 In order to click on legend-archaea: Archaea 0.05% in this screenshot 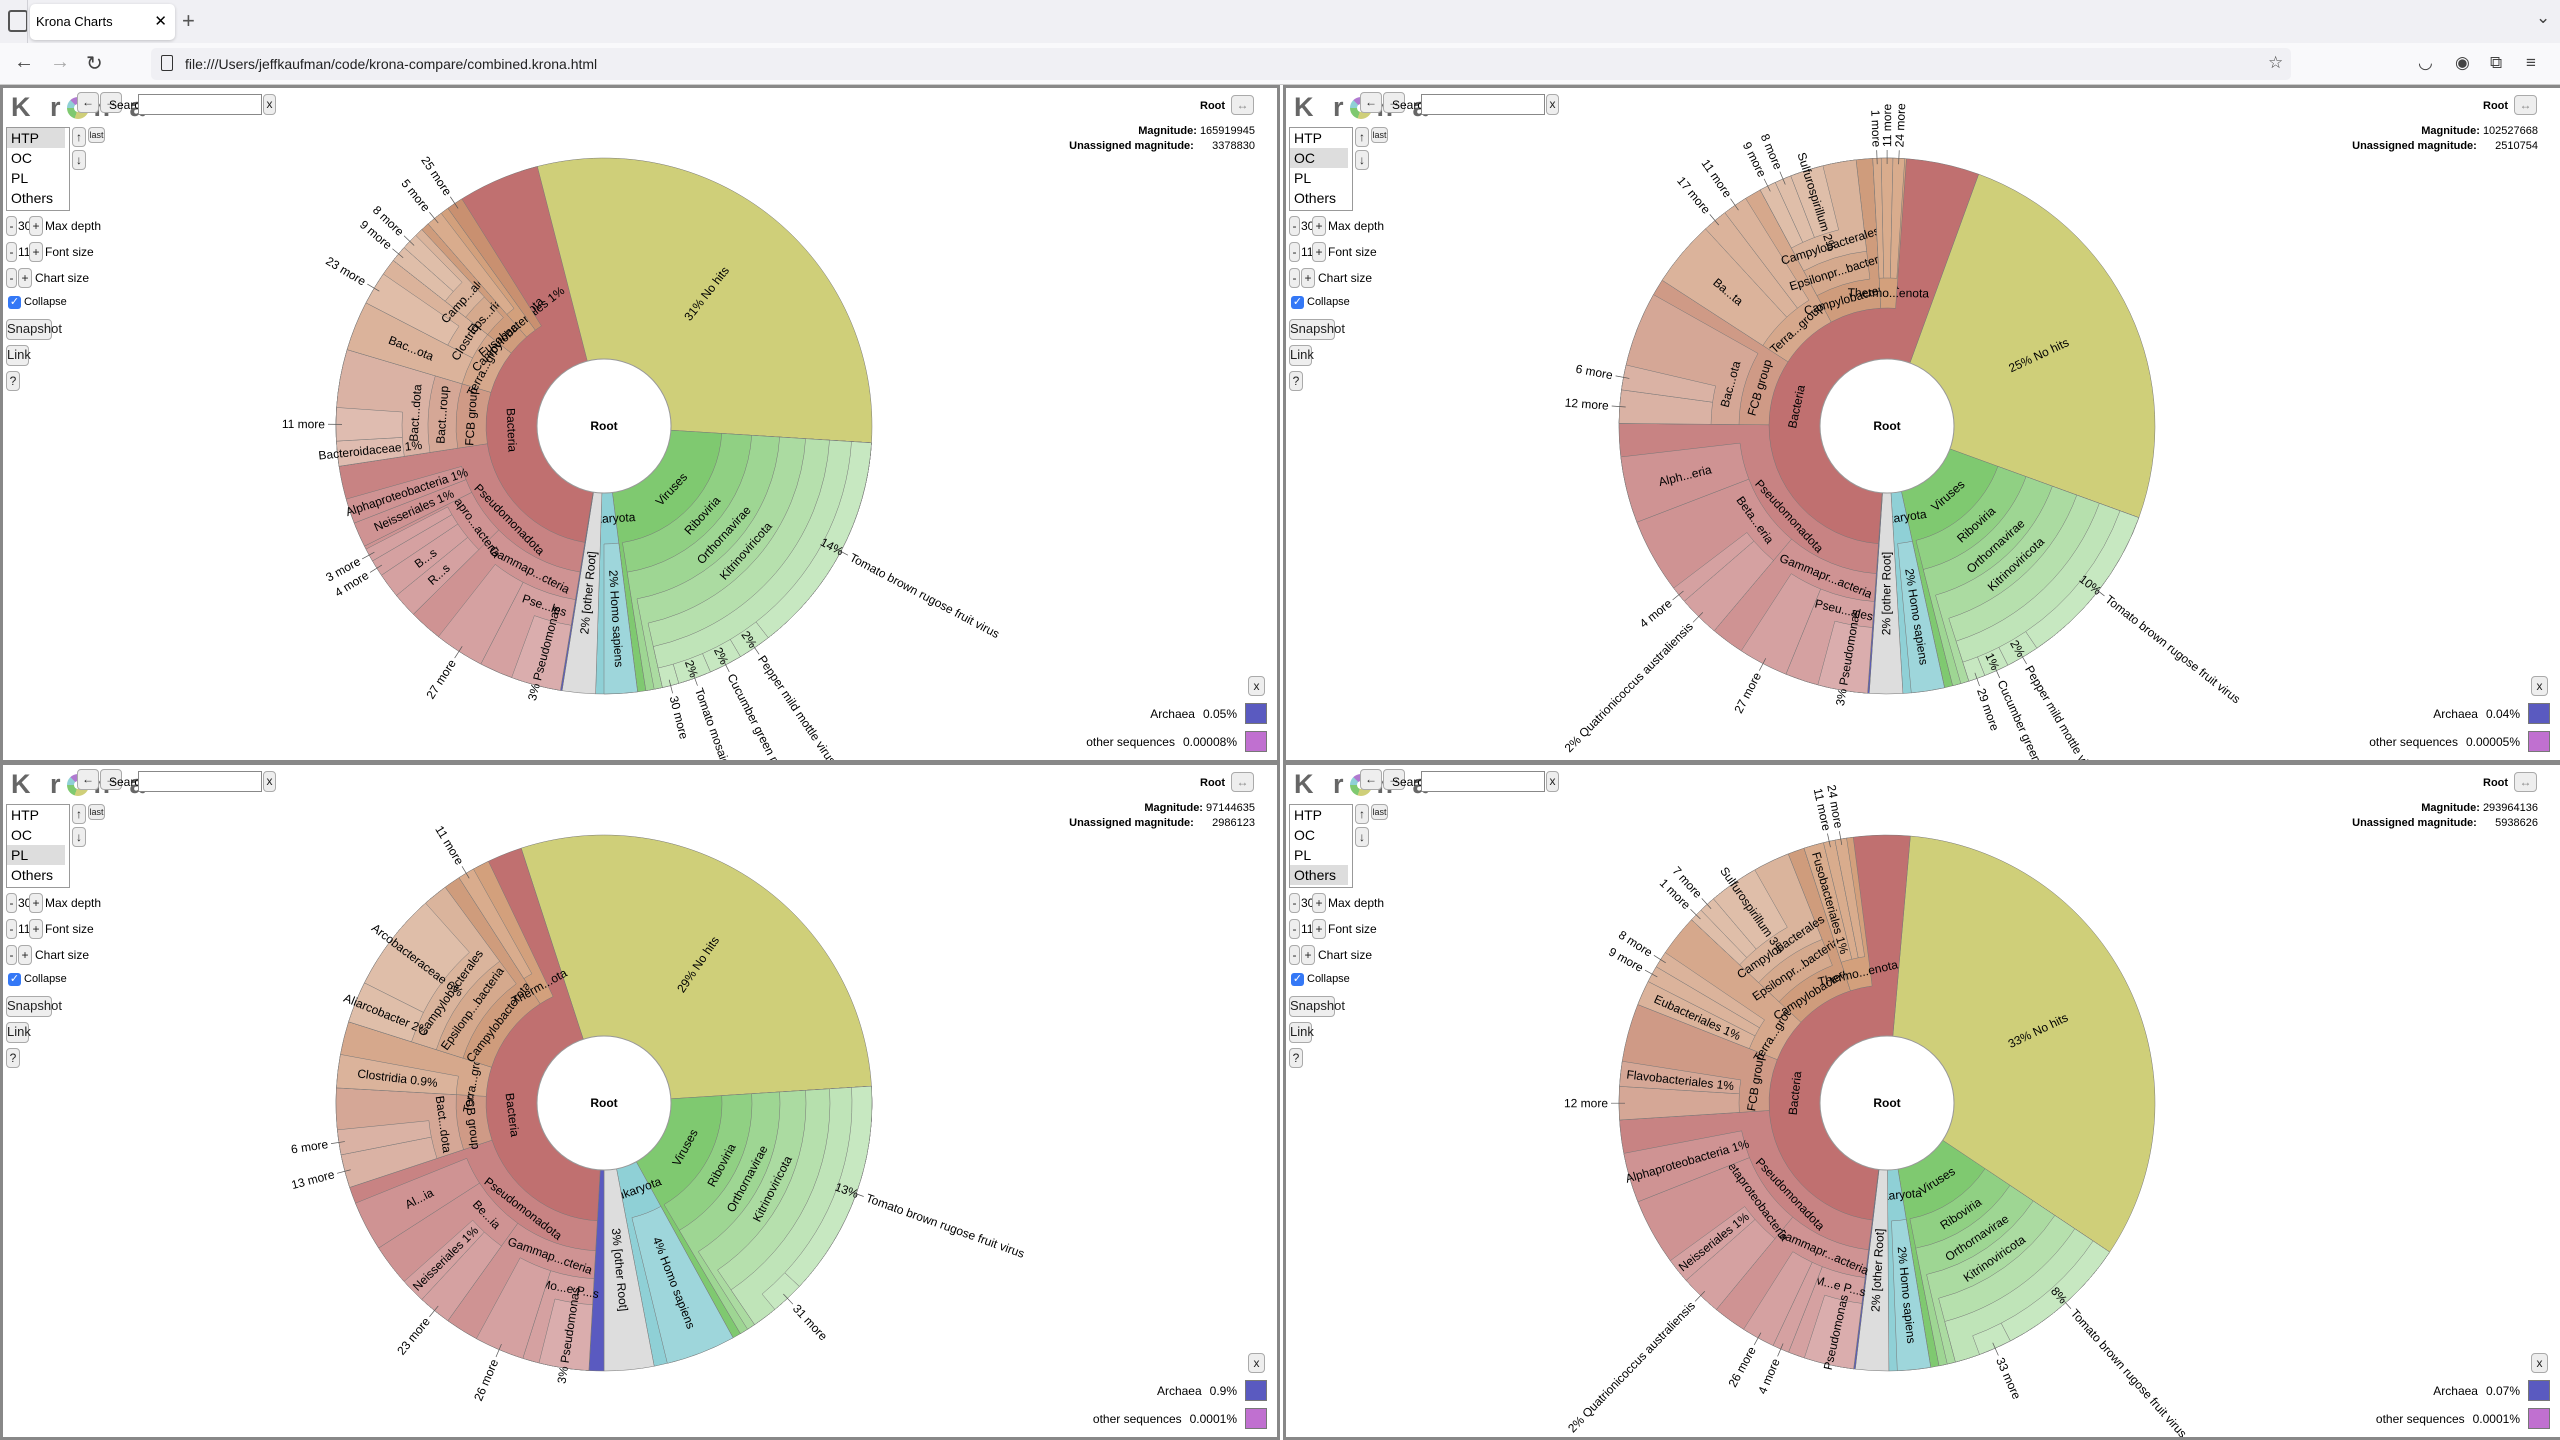, I will do `click(1208, 713)`.